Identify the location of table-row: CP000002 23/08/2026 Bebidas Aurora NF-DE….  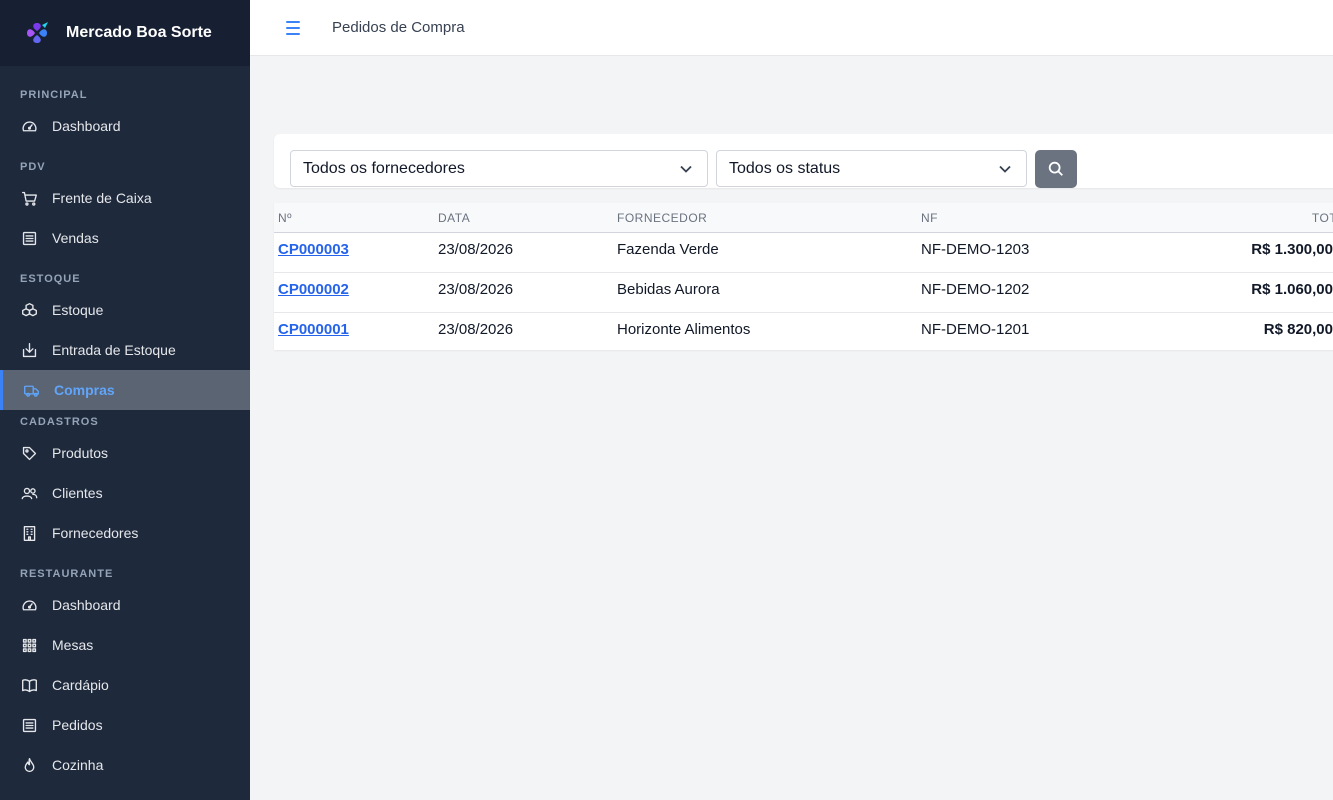
(803, 293).